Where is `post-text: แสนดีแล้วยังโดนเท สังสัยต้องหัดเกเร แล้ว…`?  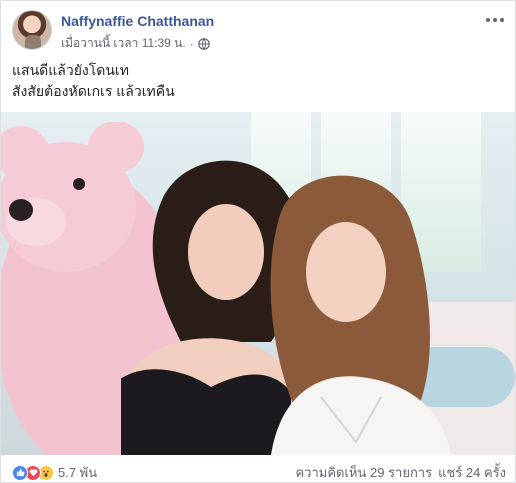
post-text: แสนดีแล้วยังโดนเท สังสัยต้องหัดเกเร แล้ว… is located at coordinates (259, 81).